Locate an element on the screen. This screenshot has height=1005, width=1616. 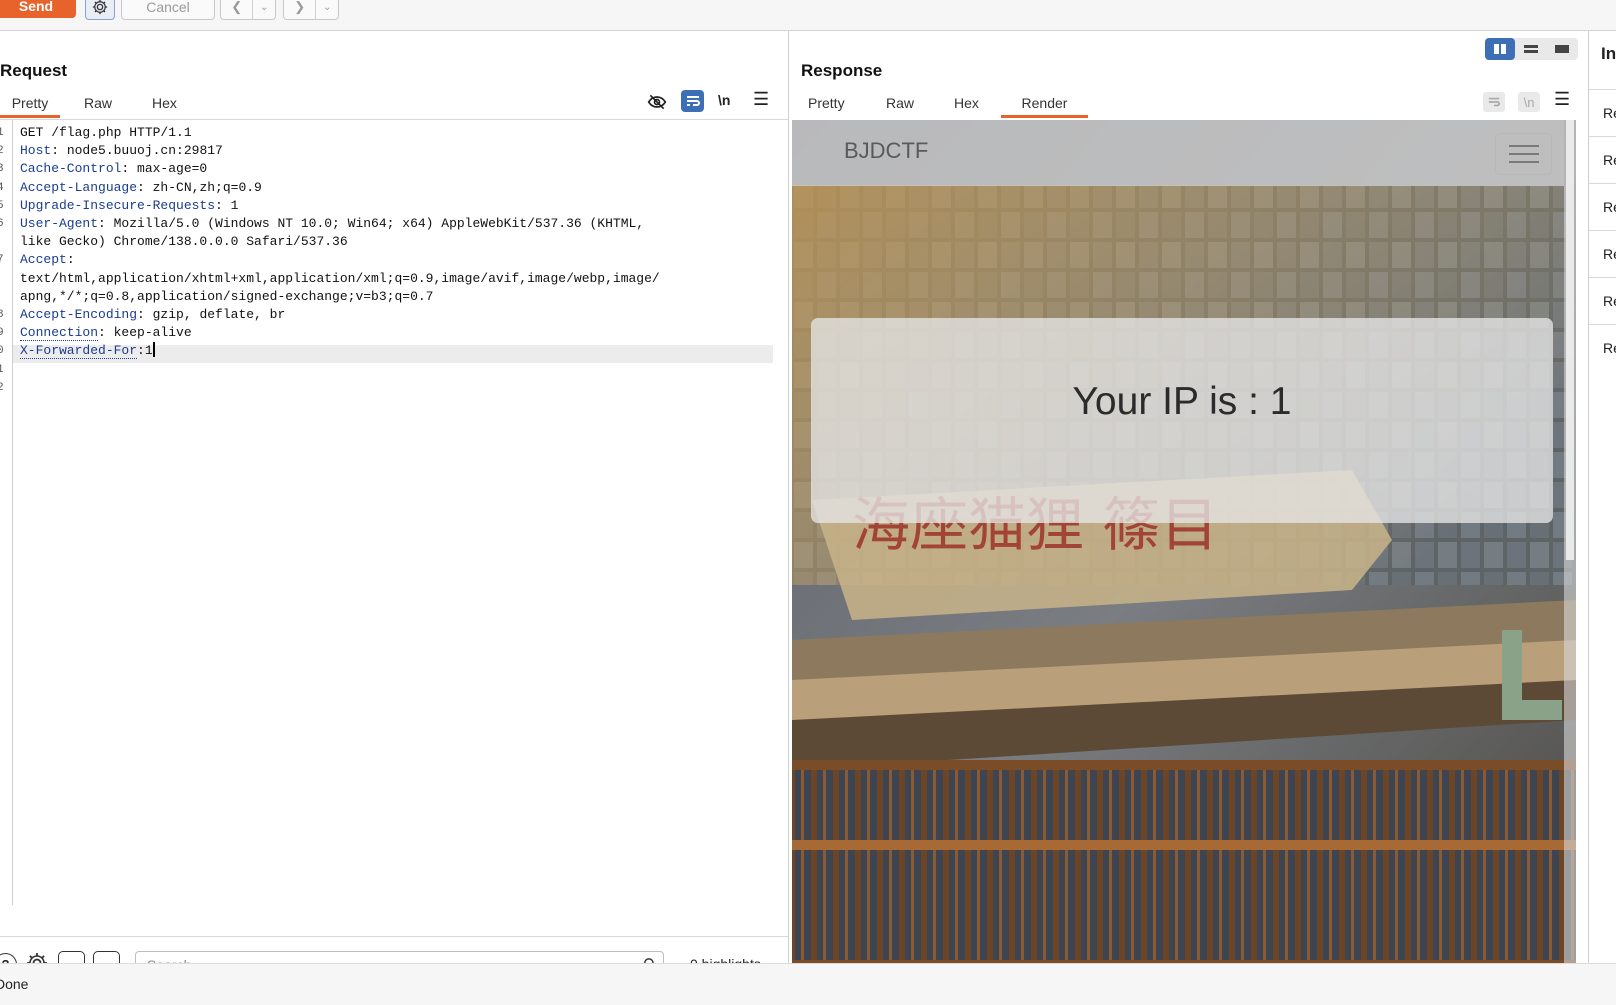
back-history-dropdown-icon: ⌄ is located at coordinates (264, 9).